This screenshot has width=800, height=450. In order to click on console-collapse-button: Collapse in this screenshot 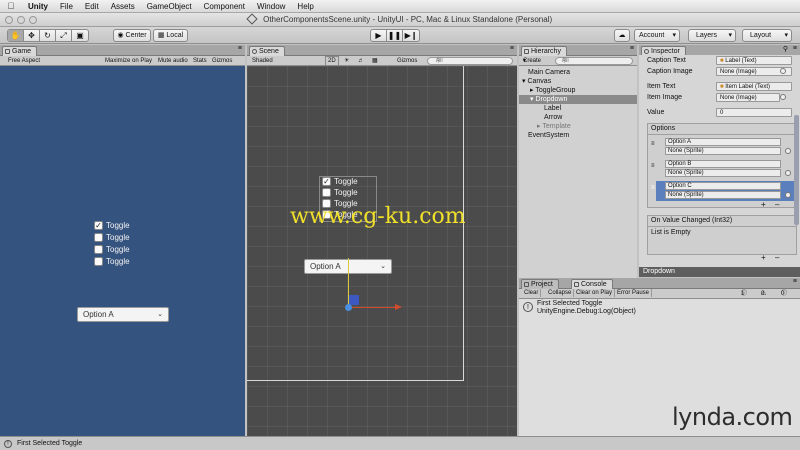, I will do `click(560, 293)`.